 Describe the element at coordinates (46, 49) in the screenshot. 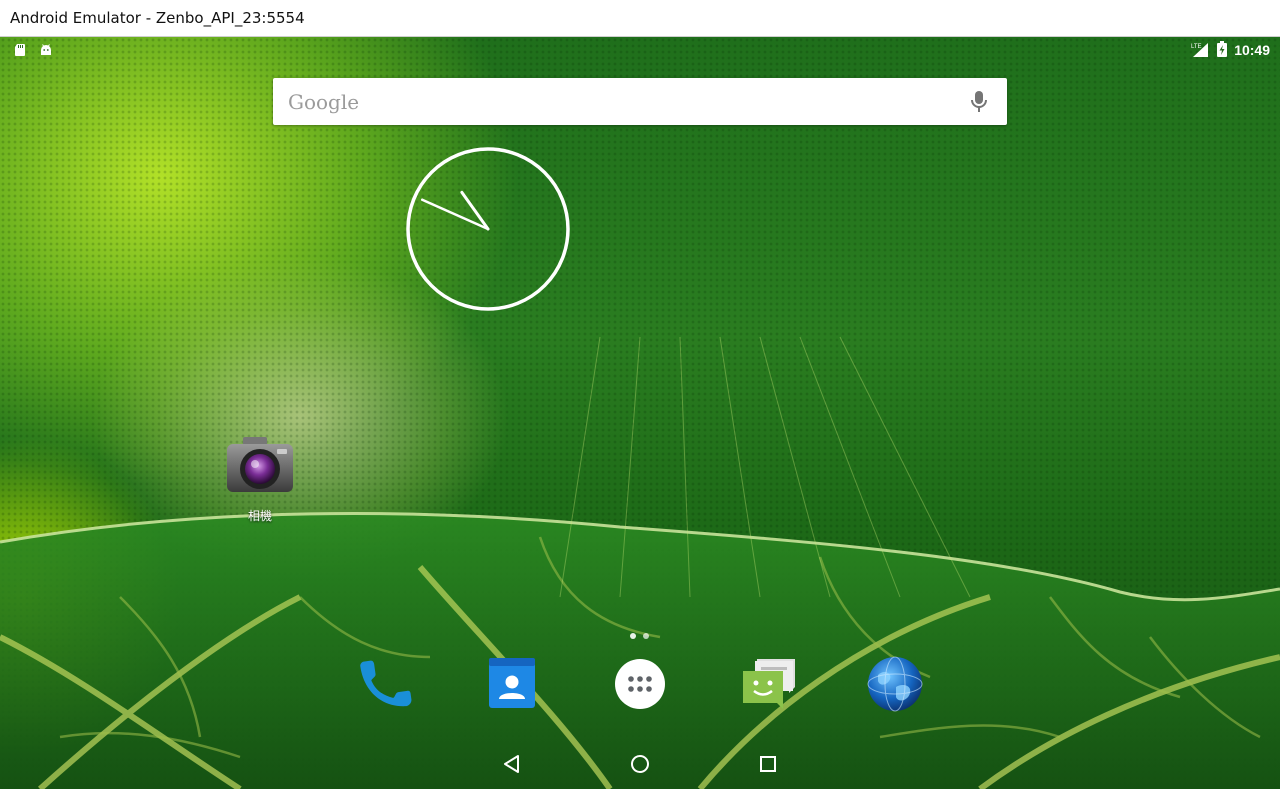

I see `android-debug-icon` at that location.